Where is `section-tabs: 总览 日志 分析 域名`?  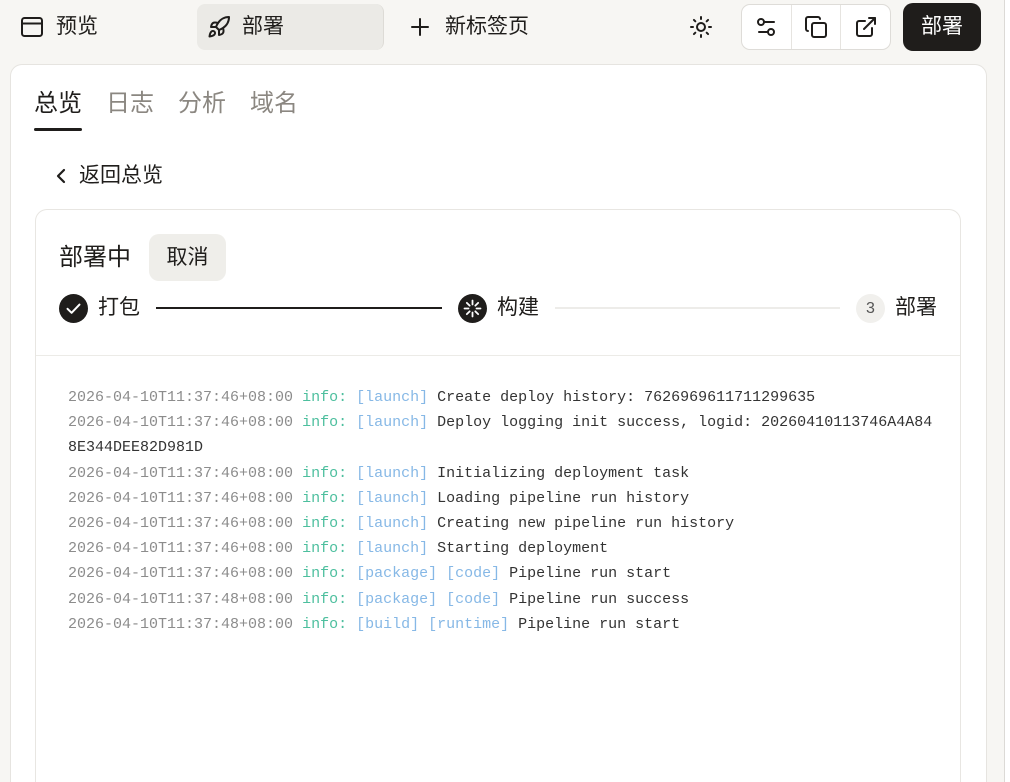
section-tabs: 总览 日志 分析 域名 is located at coordinates (166, 110).